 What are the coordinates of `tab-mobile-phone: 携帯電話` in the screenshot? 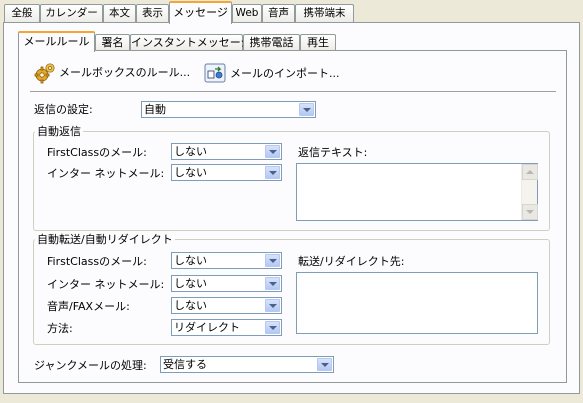 It's located at (271, 42).